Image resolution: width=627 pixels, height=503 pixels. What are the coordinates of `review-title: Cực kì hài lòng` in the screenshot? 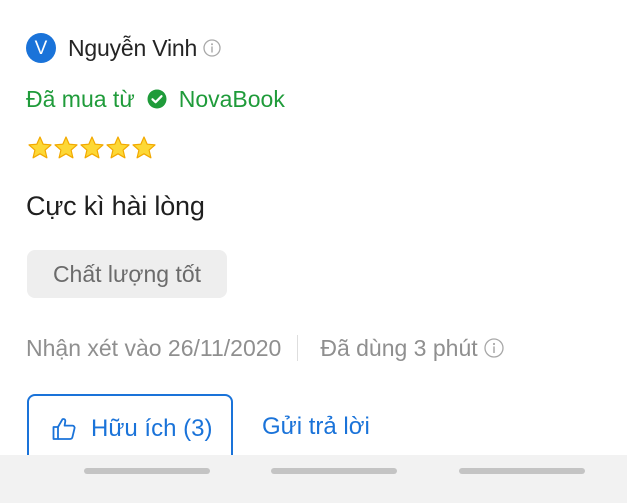 It's located at (115, 206).